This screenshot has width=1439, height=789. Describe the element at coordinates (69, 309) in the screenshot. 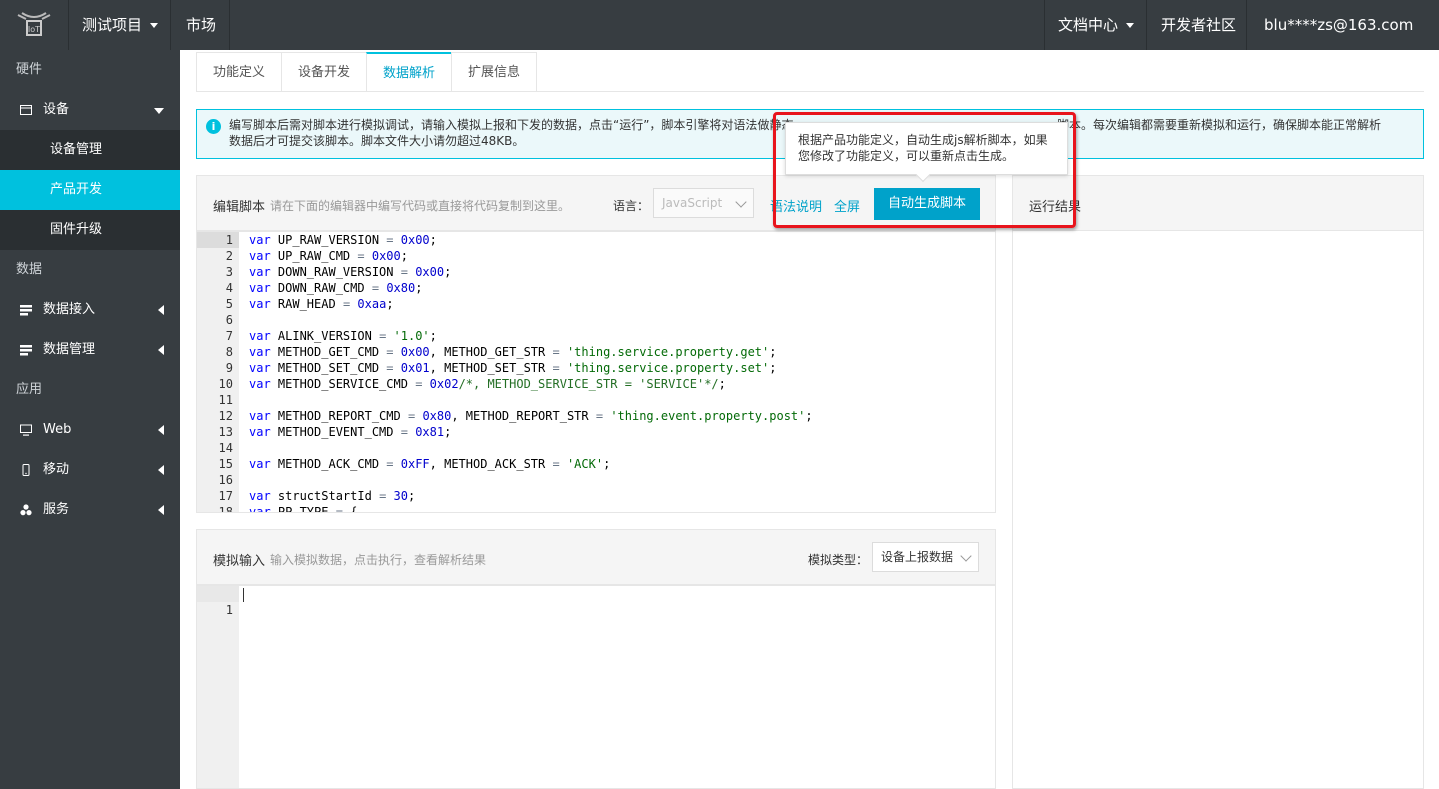

I see `sidebar-item-label: 数据接入` at that location.